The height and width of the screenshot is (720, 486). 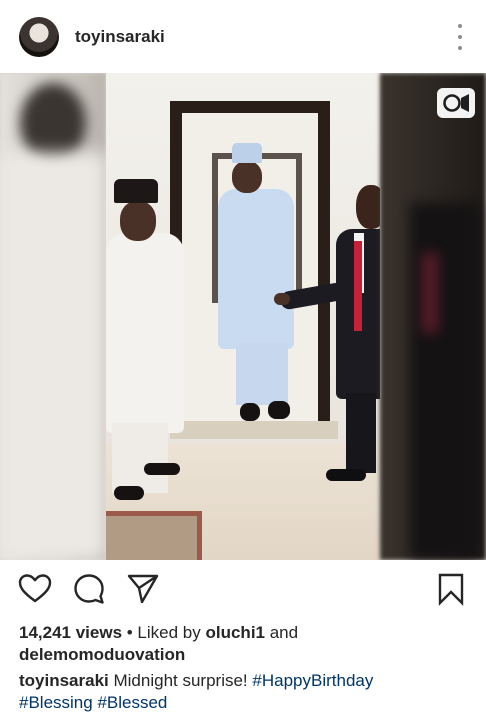 What do you see at coordinates (247, 153) in the screenshot?
I see `blue-cap` at bounding box center [247, 153].